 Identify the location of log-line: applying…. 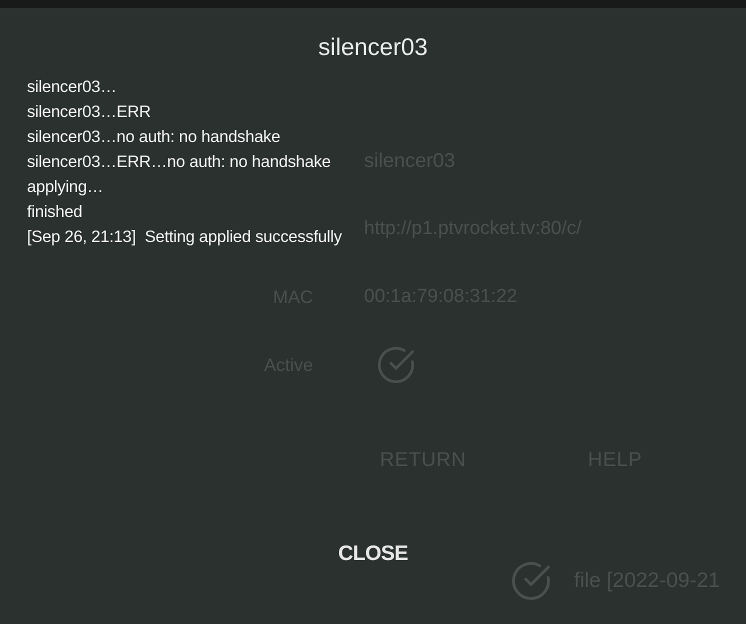
(65, 187).